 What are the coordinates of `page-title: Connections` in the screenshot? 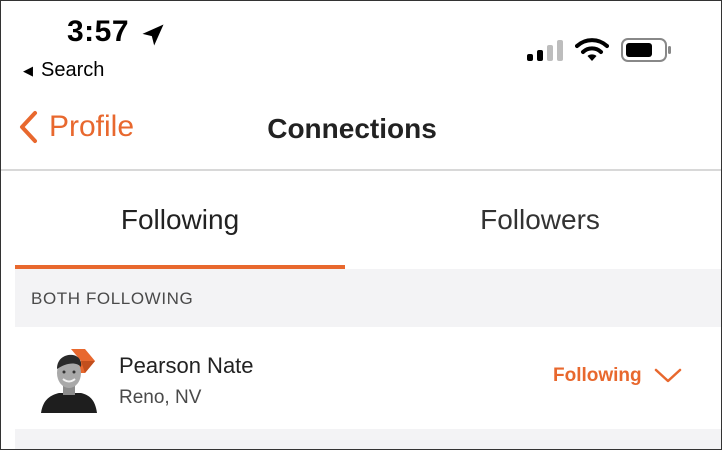 It's located at (360, 129).